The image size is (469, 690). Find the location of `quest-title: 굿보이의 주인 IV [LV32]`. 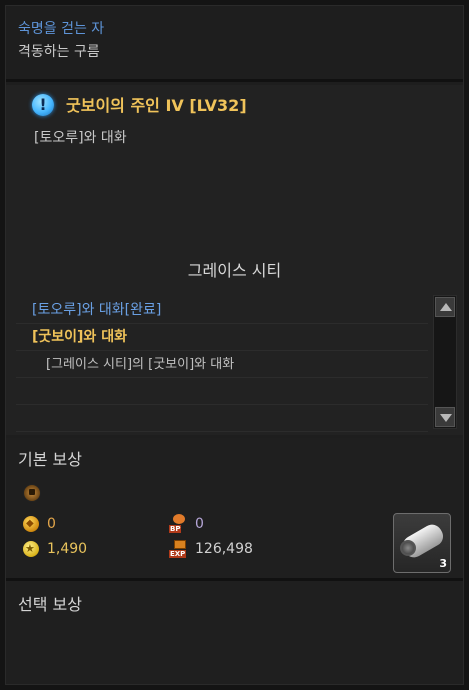

quest-title: 굿보이의 주인 IV [LV32] is located at coordinates (156, 105).